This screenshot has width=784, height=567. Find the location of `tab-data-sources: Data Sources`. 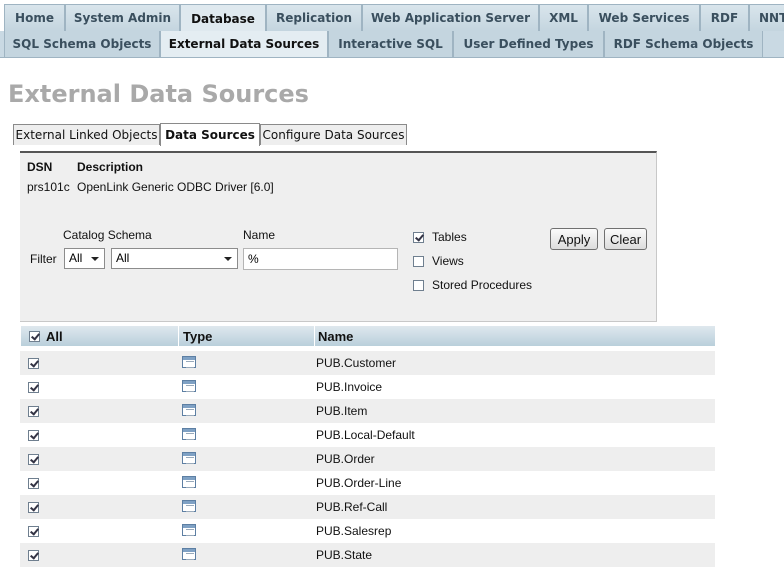

tab-data-sources: Data Sources is located at coordinates (210, 134).